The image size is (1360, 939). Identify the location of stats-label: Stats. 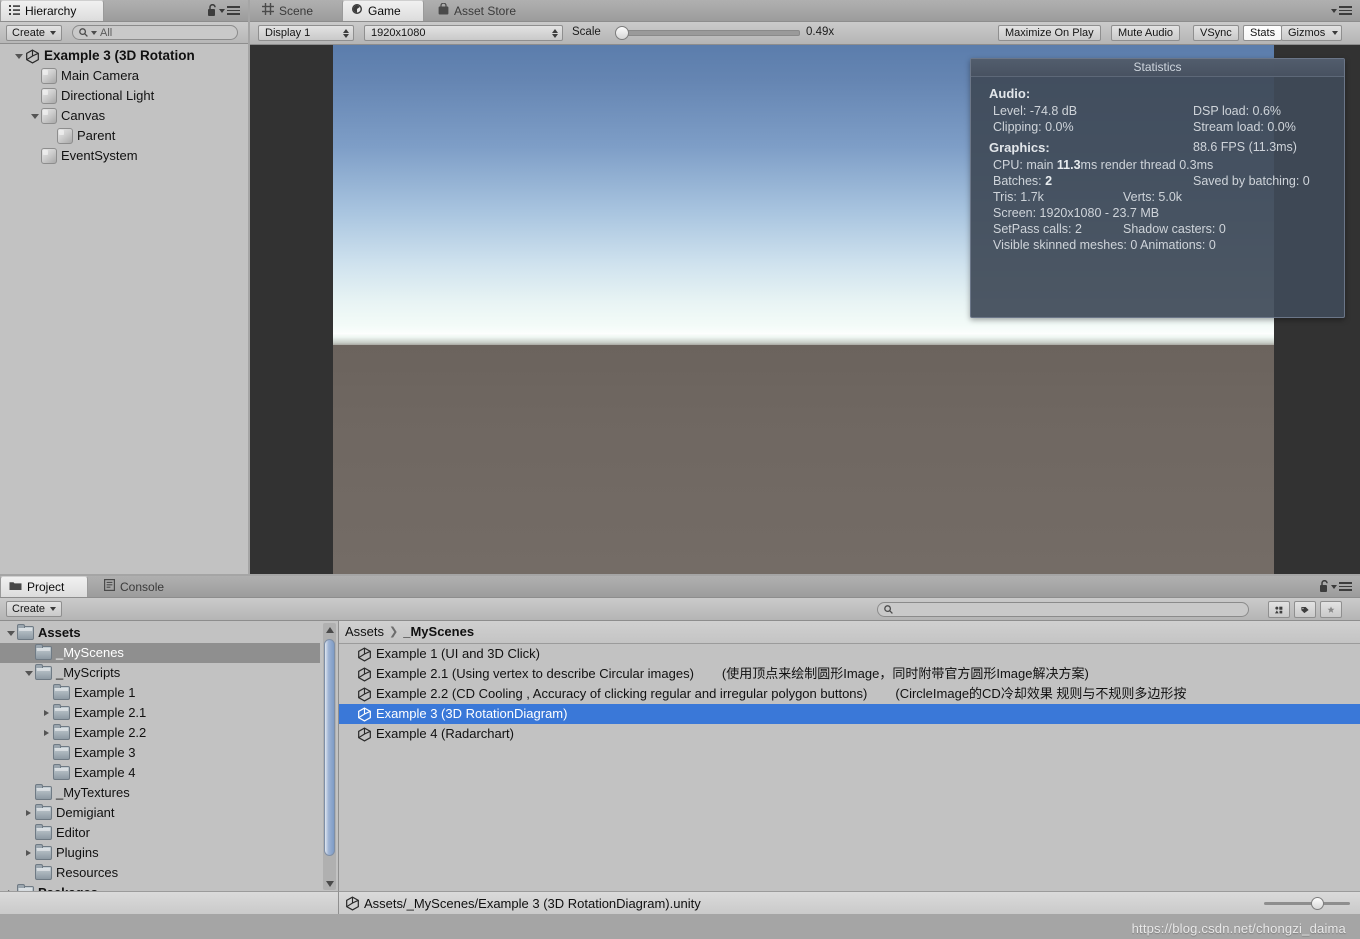
(1263, 33).